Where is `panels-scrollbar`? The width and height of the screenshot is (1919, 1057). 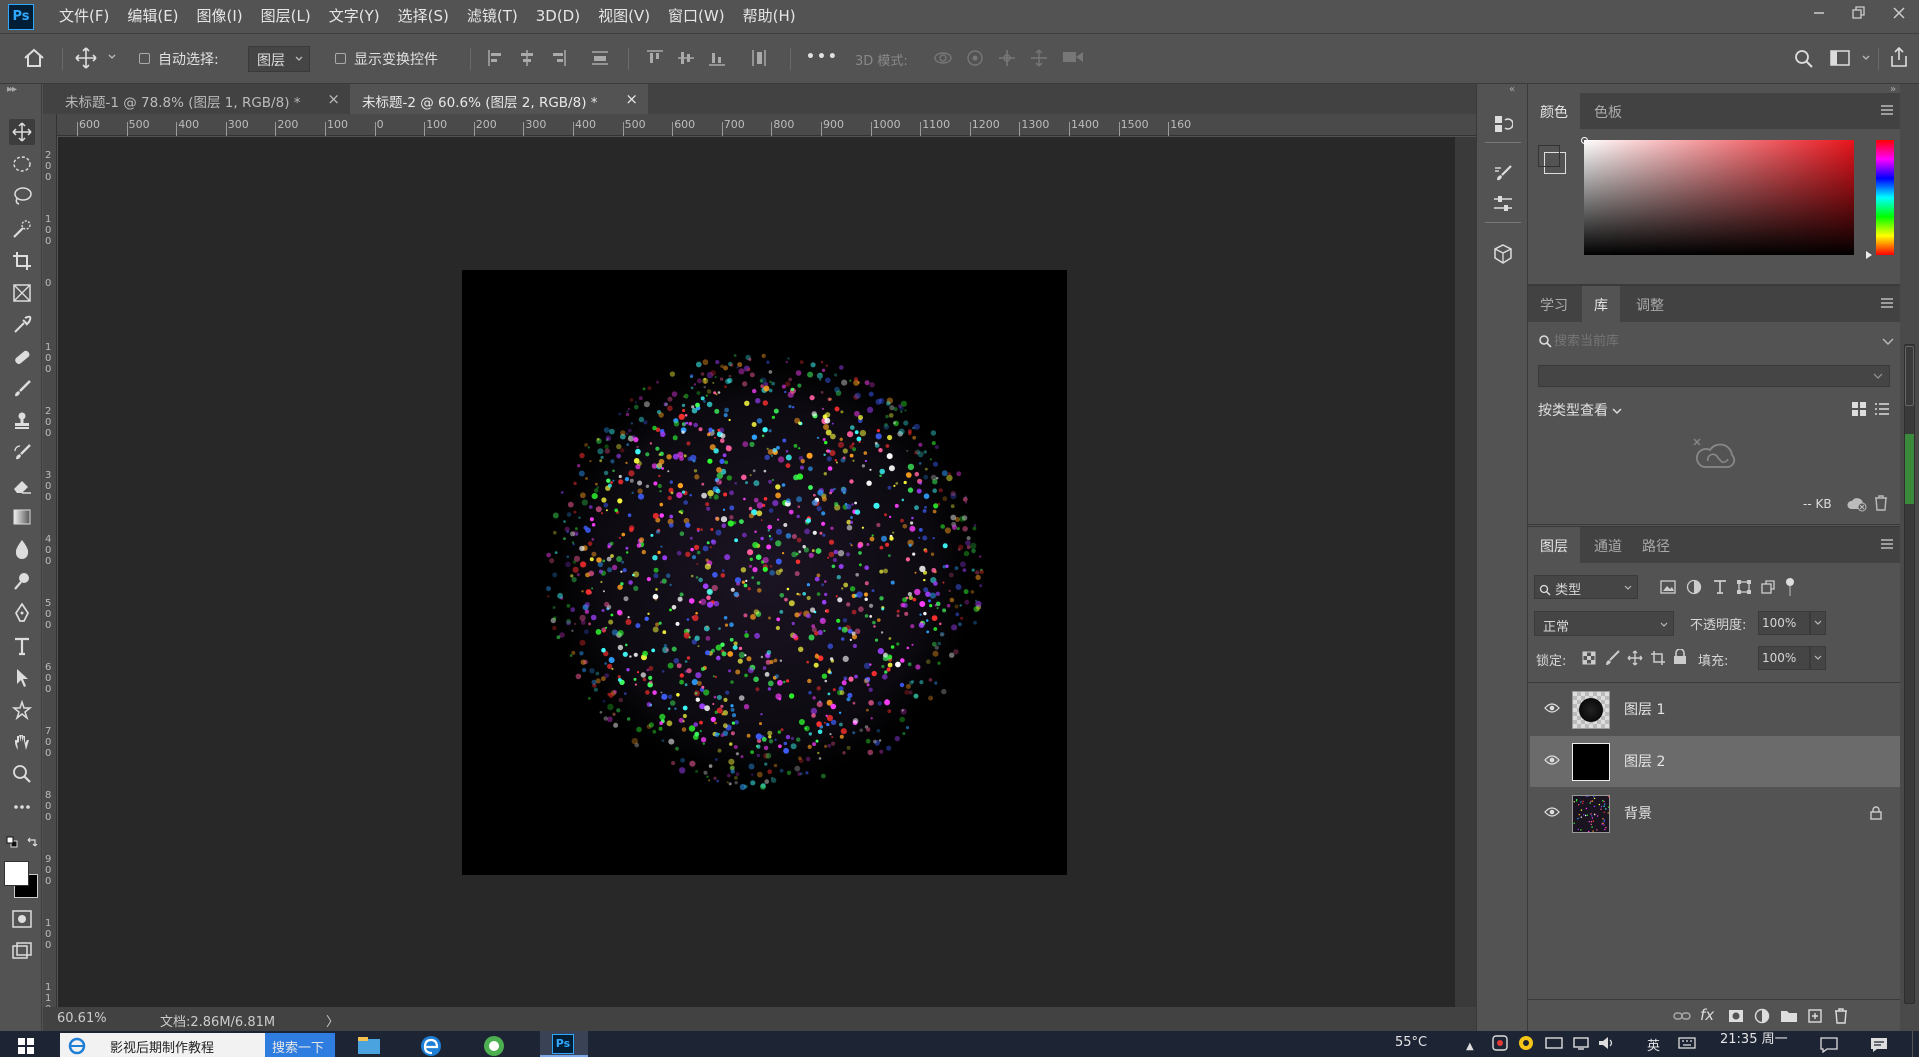
panels-scrollbar is located at coordinates (1909, 557).